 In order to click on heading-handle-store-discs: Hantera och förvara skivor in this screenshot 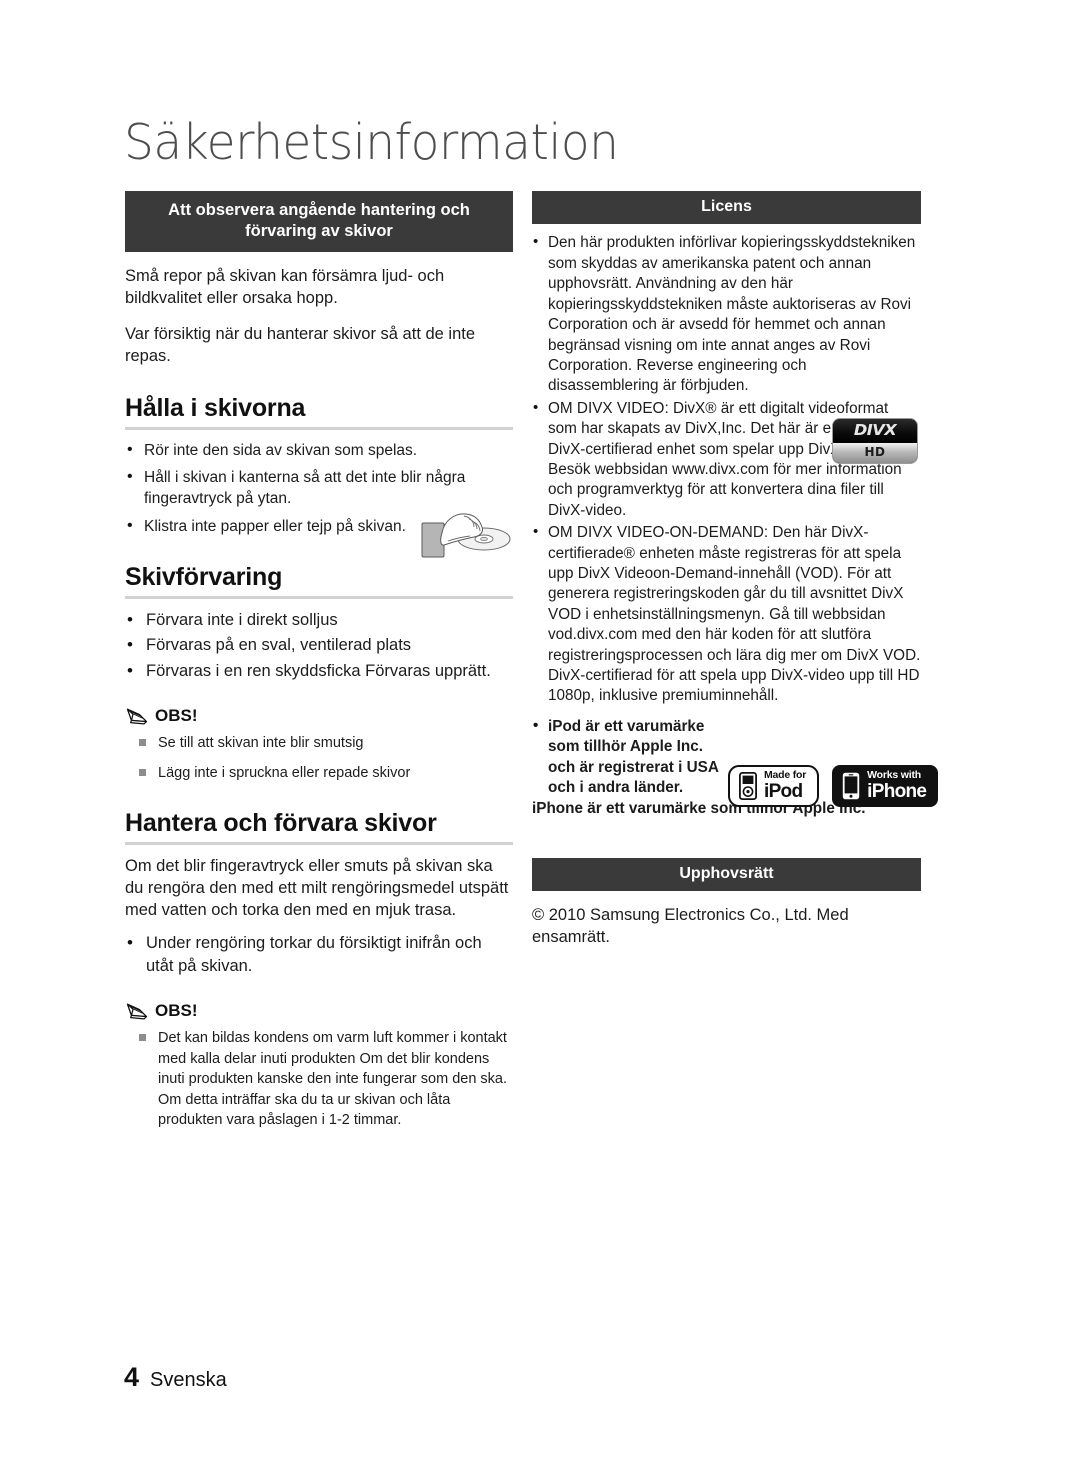, I will do `click(281, 823)`.